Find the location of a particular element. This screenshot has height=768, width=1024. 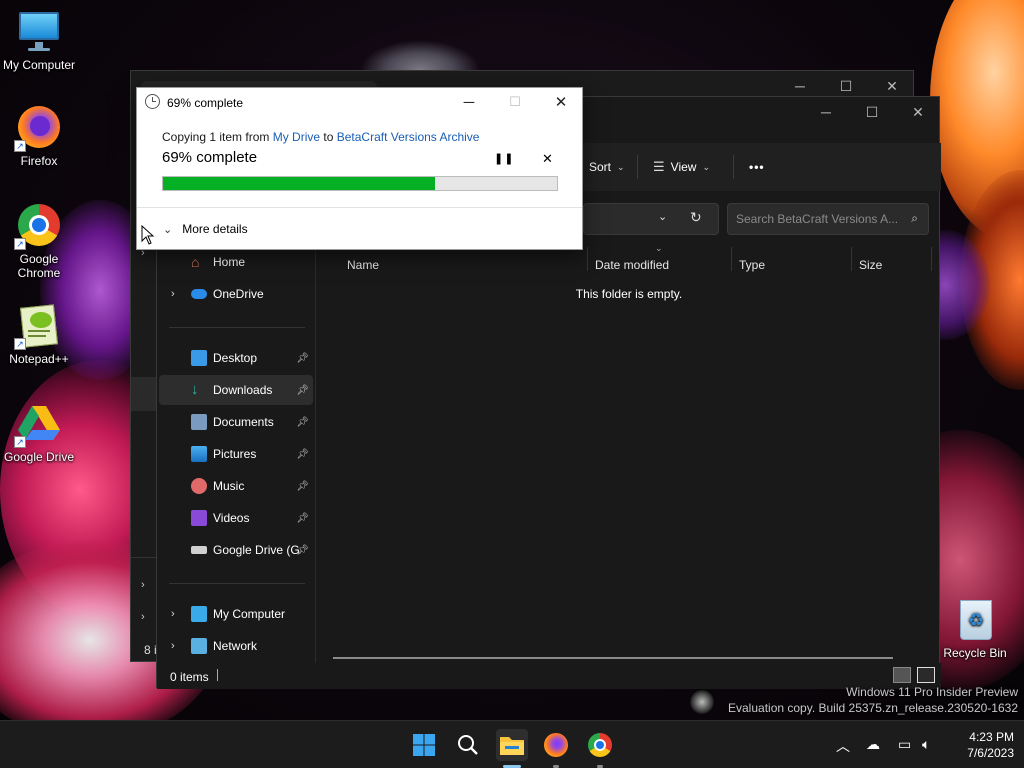

home-icon: ⌂ is located at coordinates (195, 262).